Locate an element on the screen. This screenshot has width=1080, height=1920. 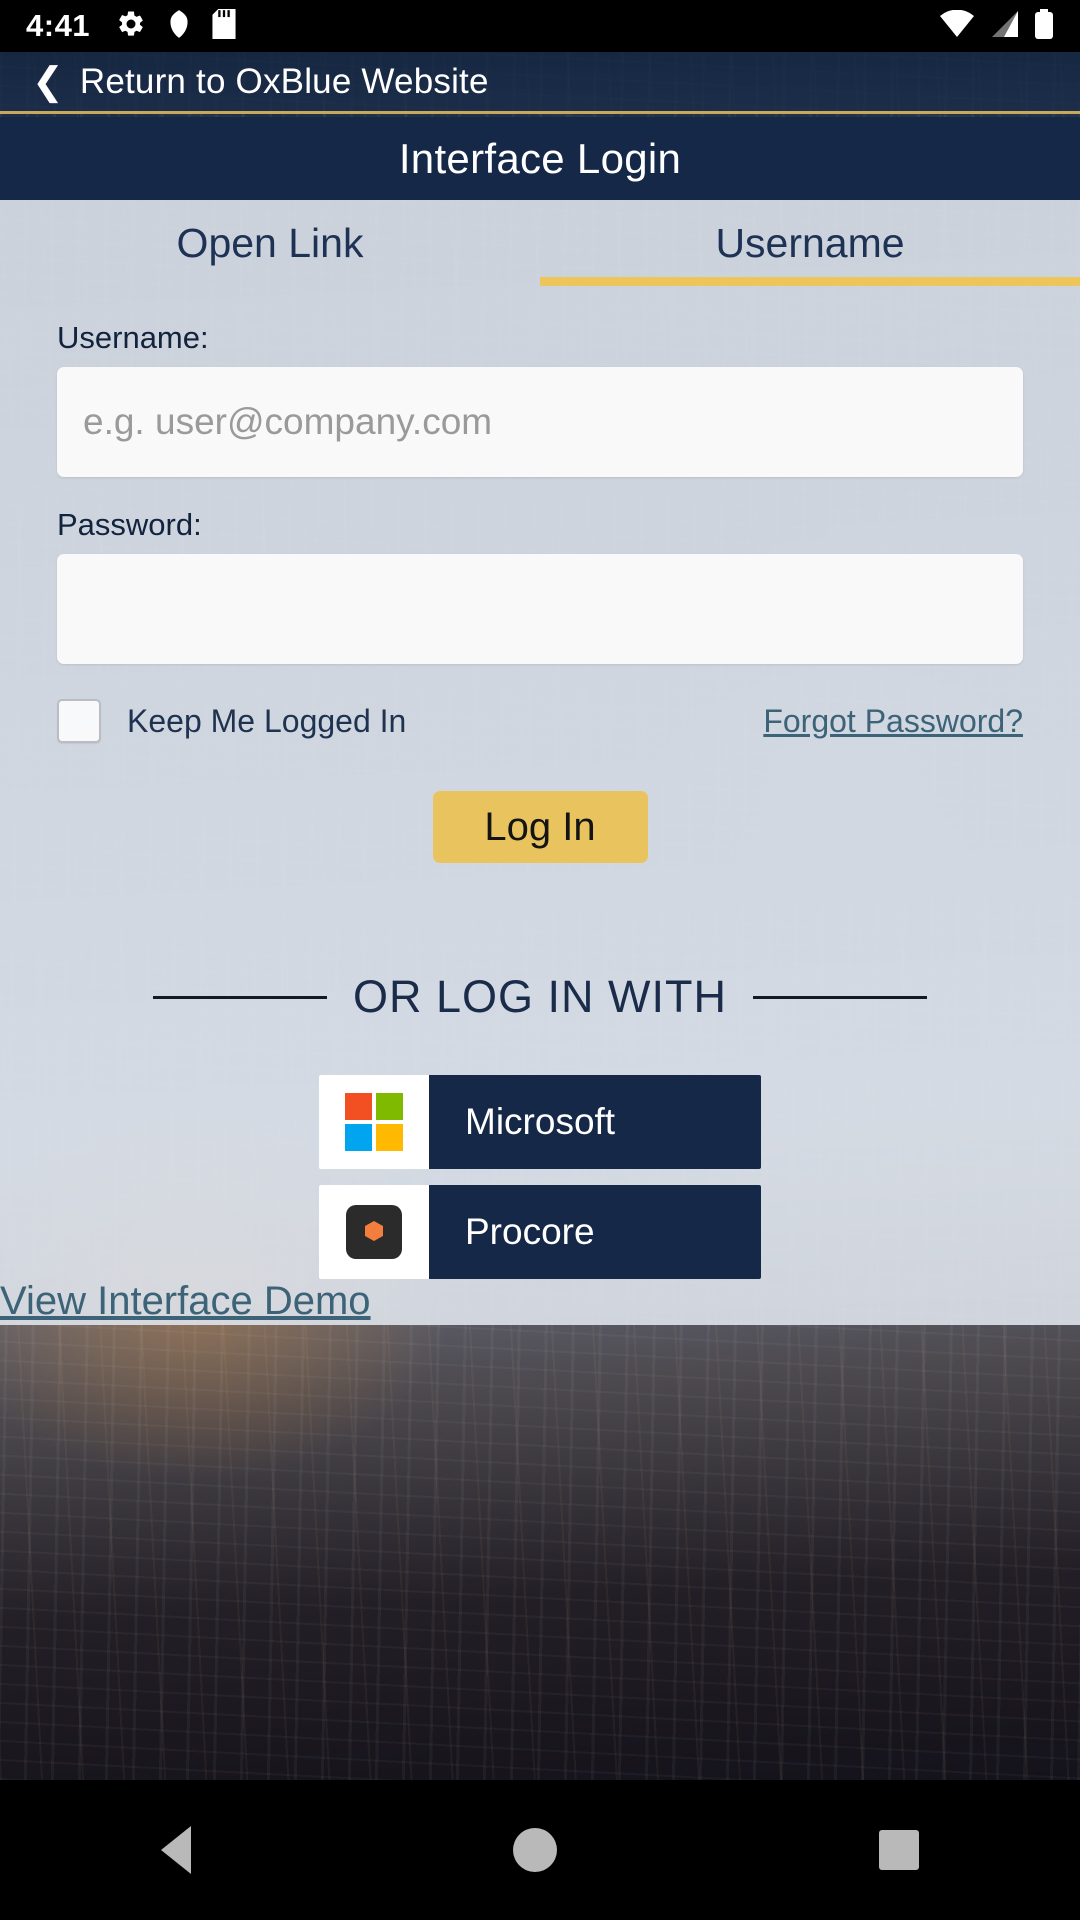
sso-button-procore: Procore is located at coordinates (540, 1232).